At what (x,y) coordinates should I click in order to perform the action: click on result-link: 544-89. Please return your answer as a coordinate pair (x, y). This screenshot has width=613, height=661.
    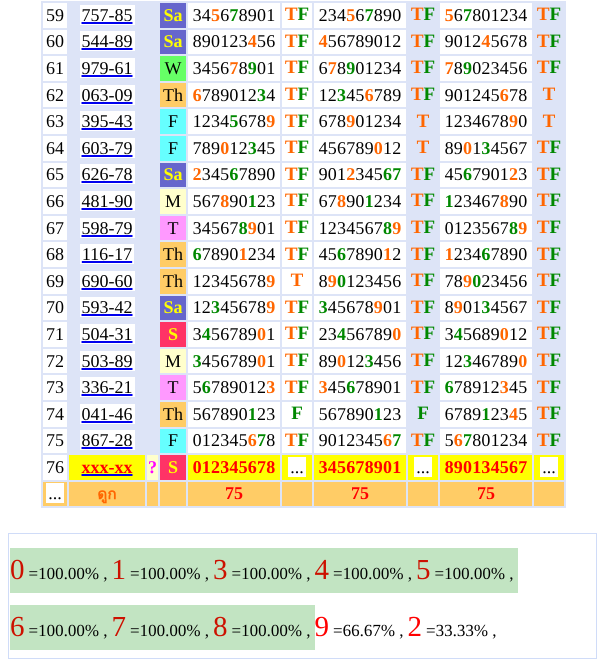
    Looking at the image, I should click on (107, 41).